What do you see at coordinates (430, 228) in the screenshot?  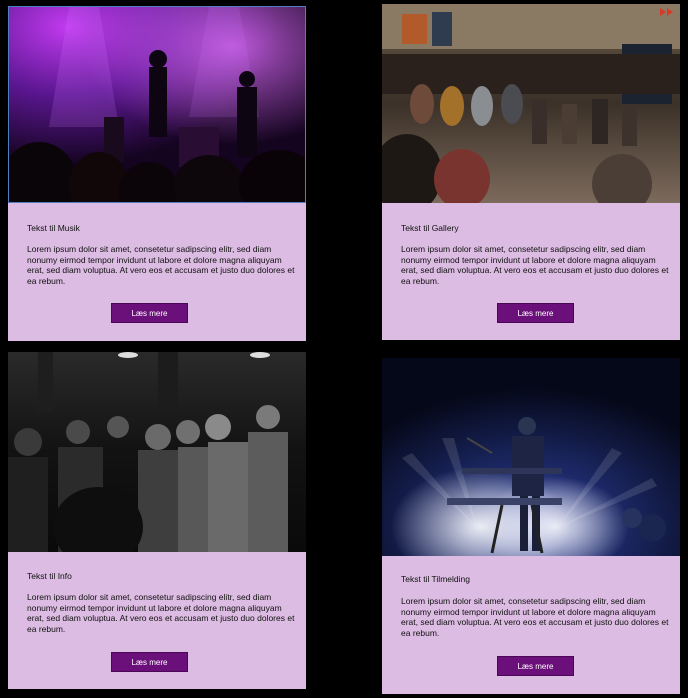 I see `card-title: Tekst til Gallery` at bounding box center [430, 228].